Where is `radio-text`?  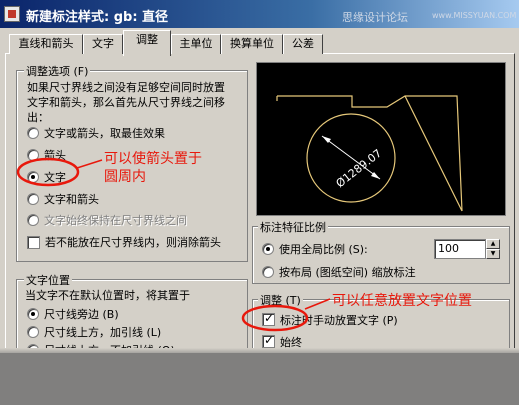 radio-text is located at coordinates (33, 177).